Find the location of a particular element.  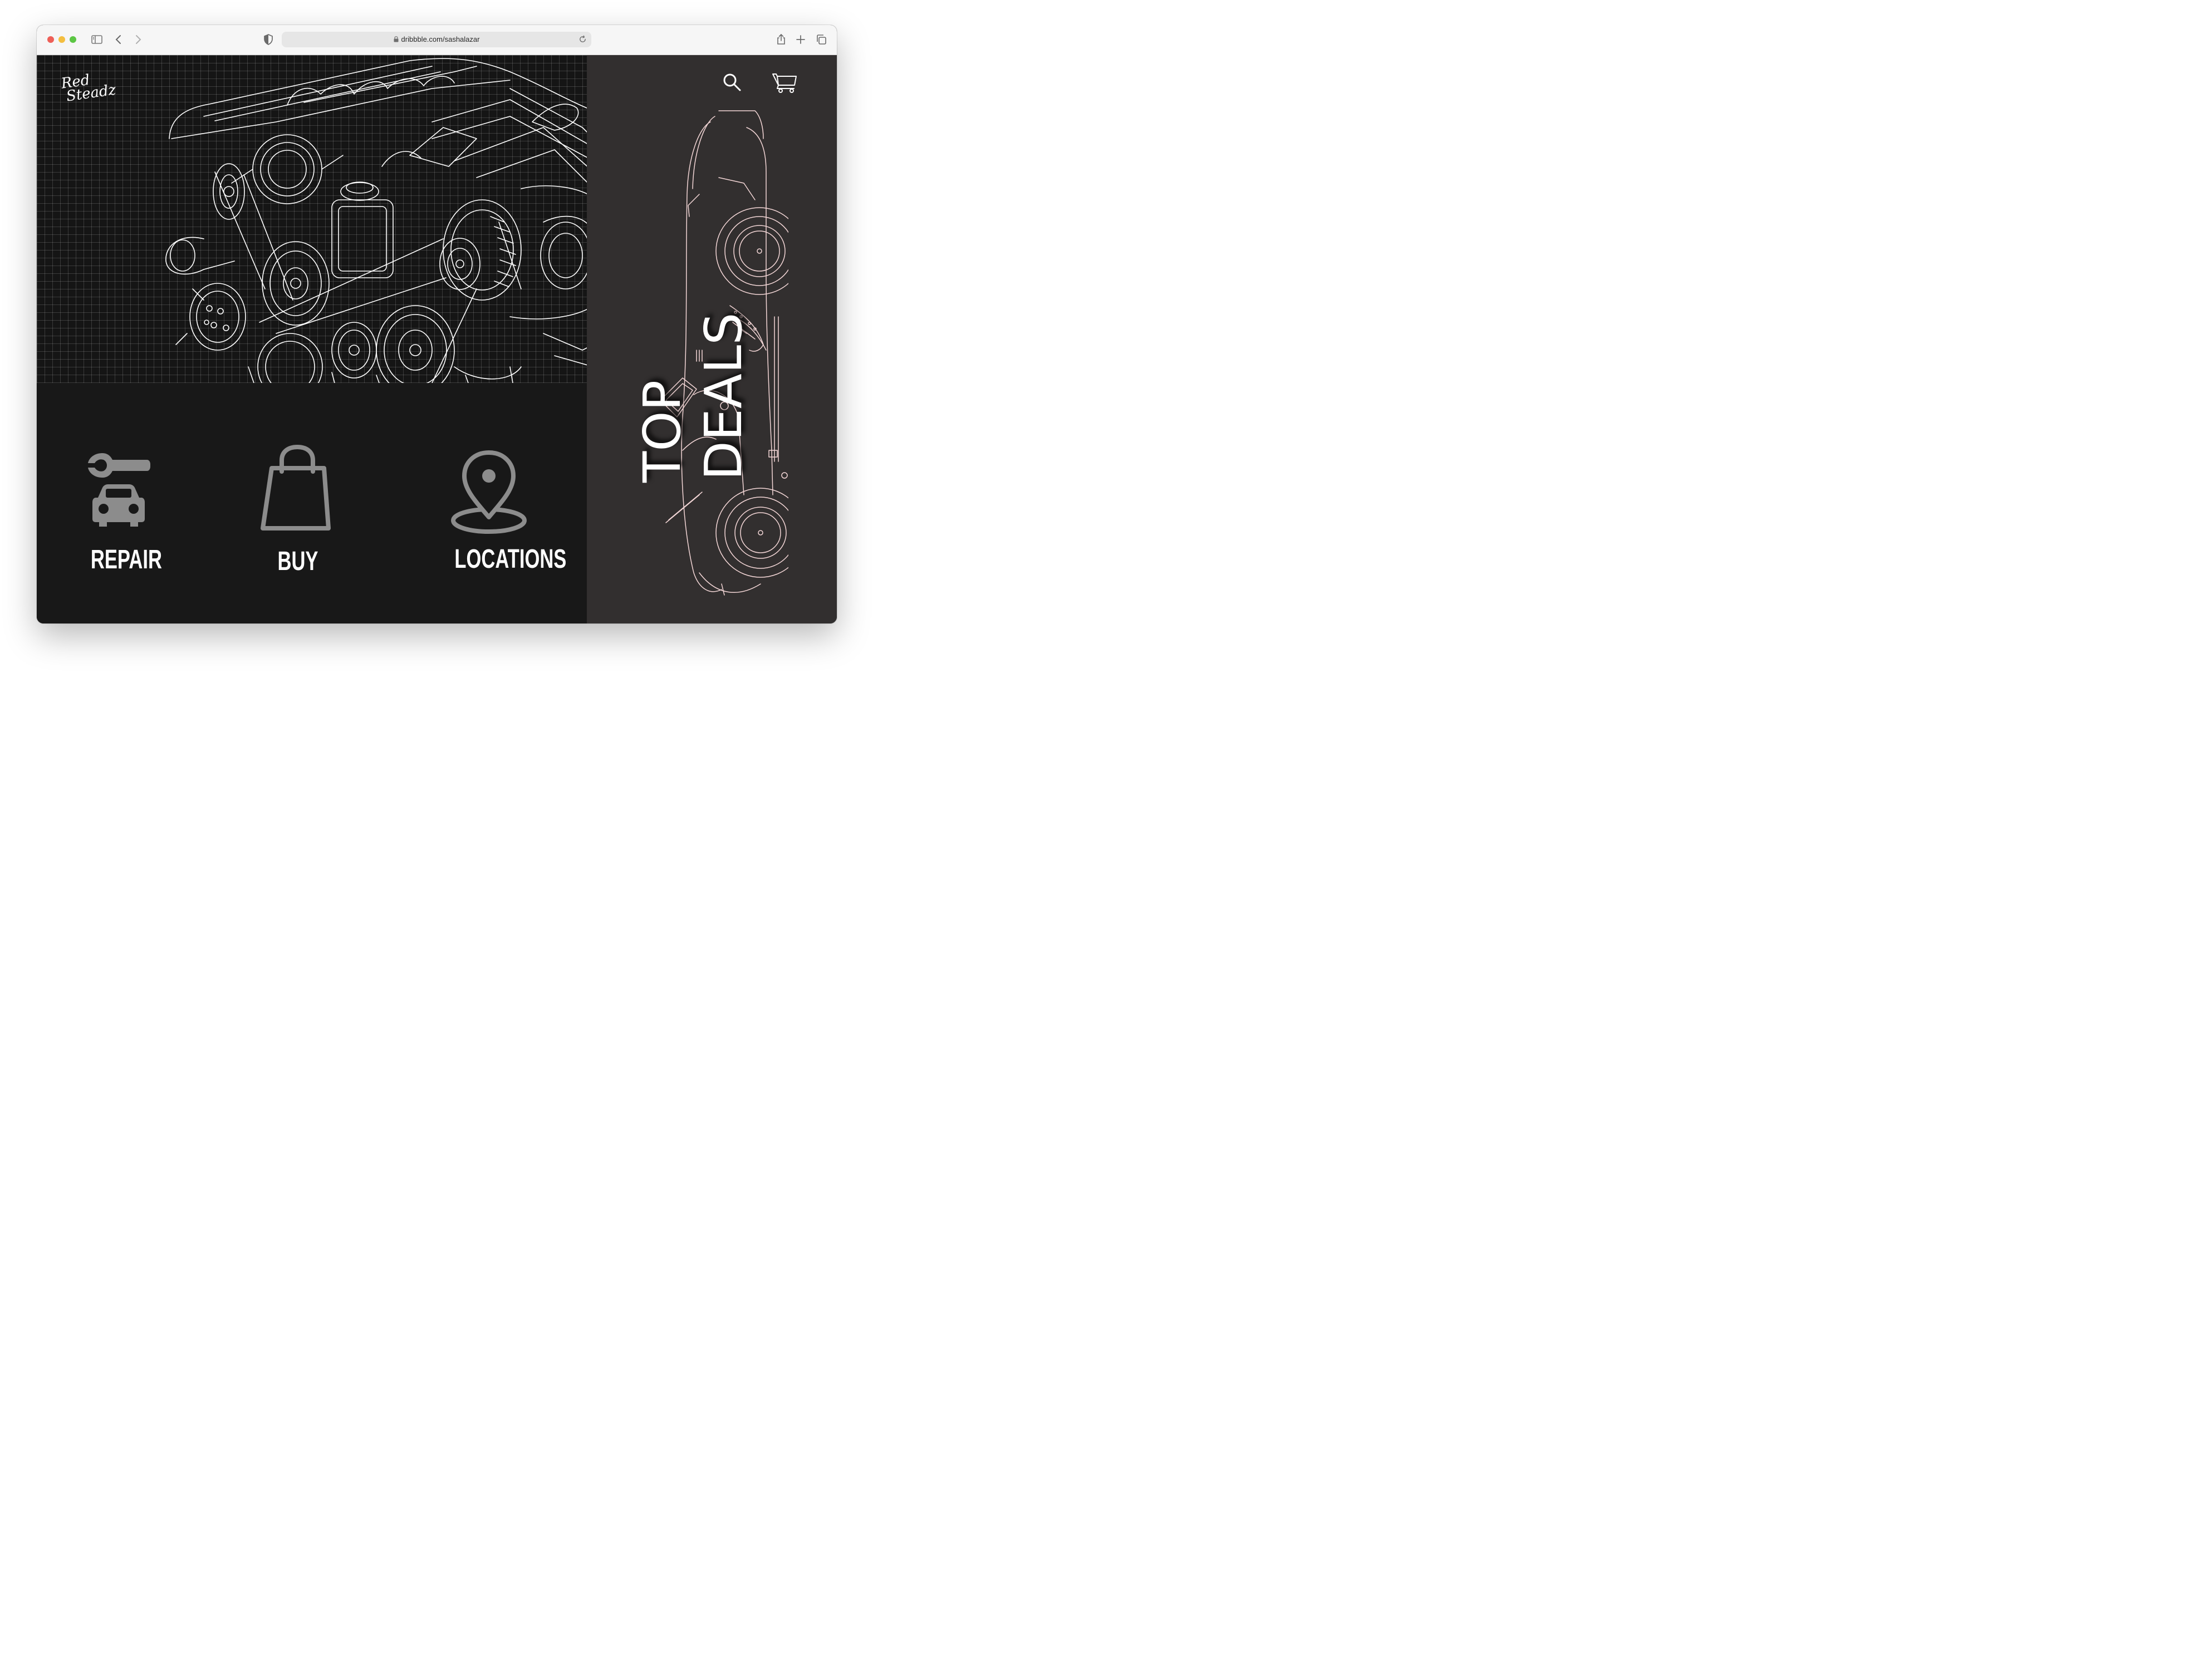

search-icon is located at coordinates (732, 82).